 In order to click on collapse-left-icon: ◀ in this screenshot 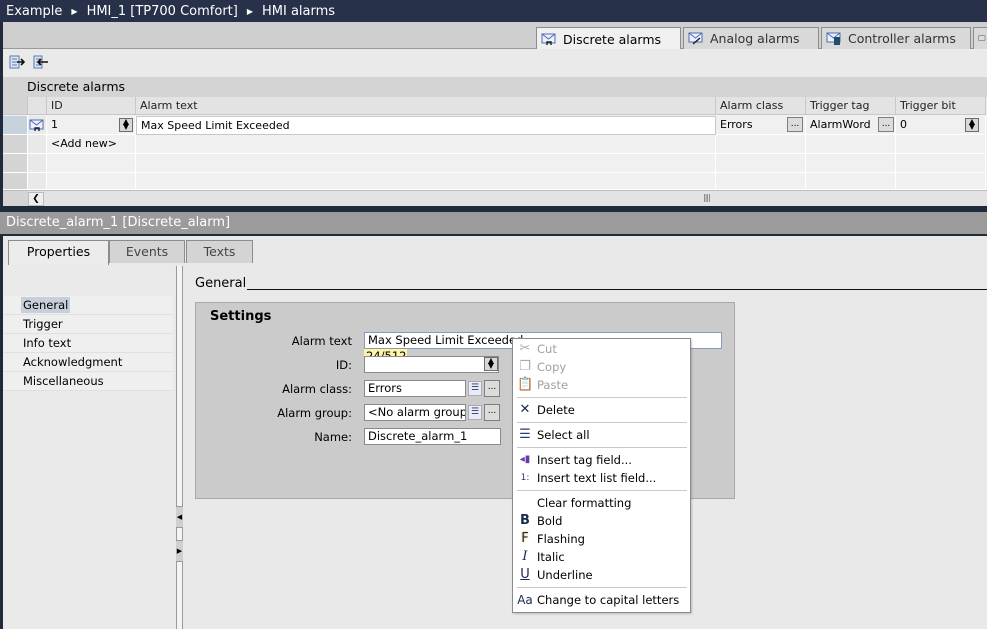, I will do `click(179, 517)`.